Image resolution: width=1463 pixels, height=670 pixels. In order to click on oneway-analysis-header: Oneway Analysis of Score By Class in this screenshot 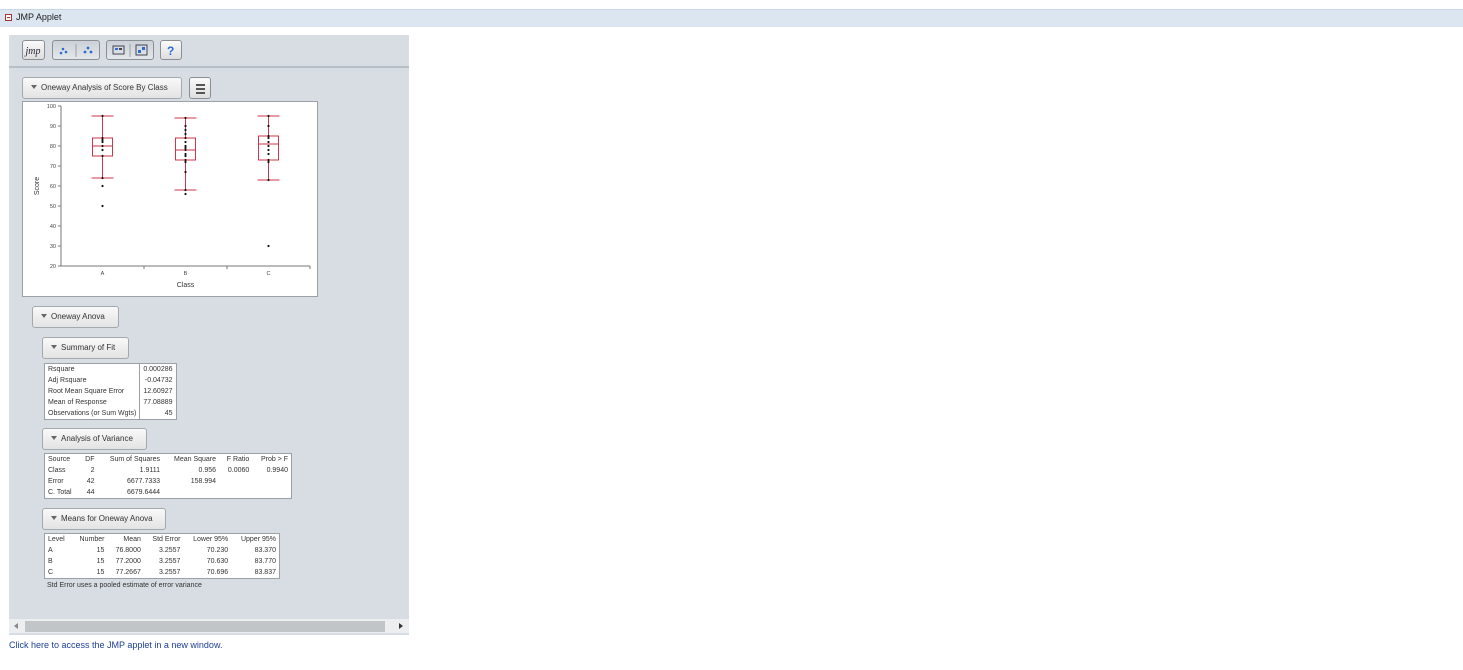, I will do `click(102, 88)`.